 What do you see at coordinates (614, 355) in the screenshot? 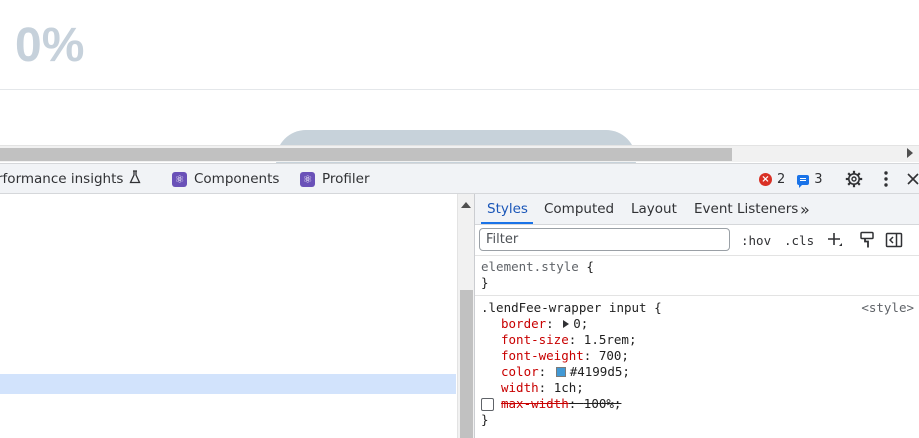
I see `property-value: 700;` at bounding box center [614, 355].